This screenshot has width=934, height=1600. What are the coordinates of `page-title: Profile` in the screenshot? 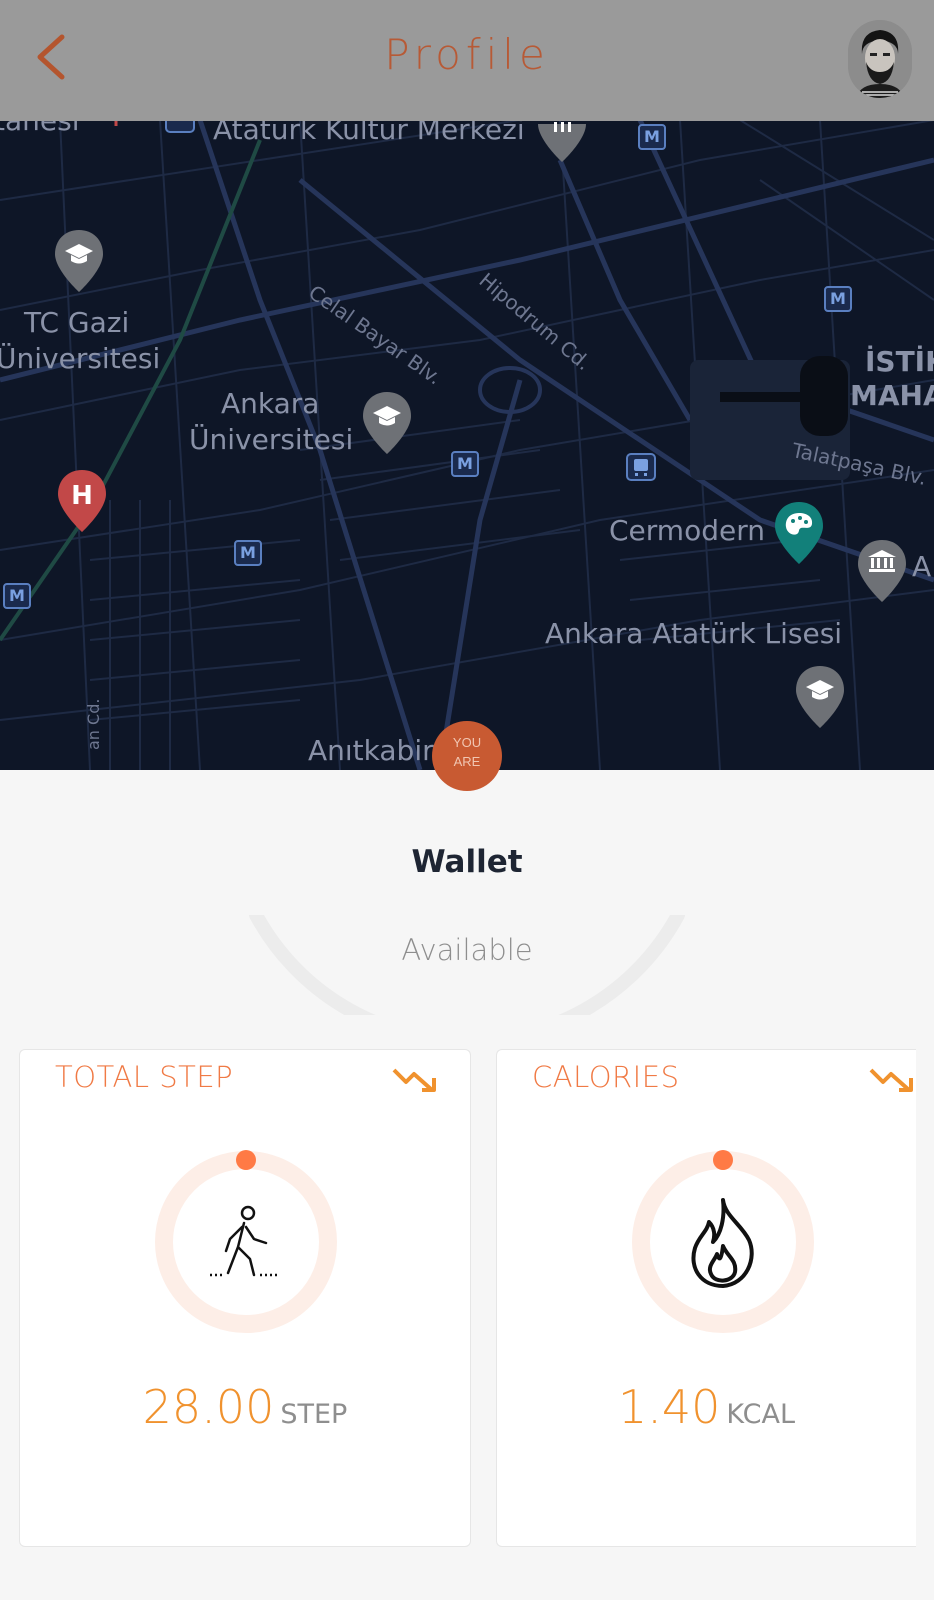 It's located at (467, 54).